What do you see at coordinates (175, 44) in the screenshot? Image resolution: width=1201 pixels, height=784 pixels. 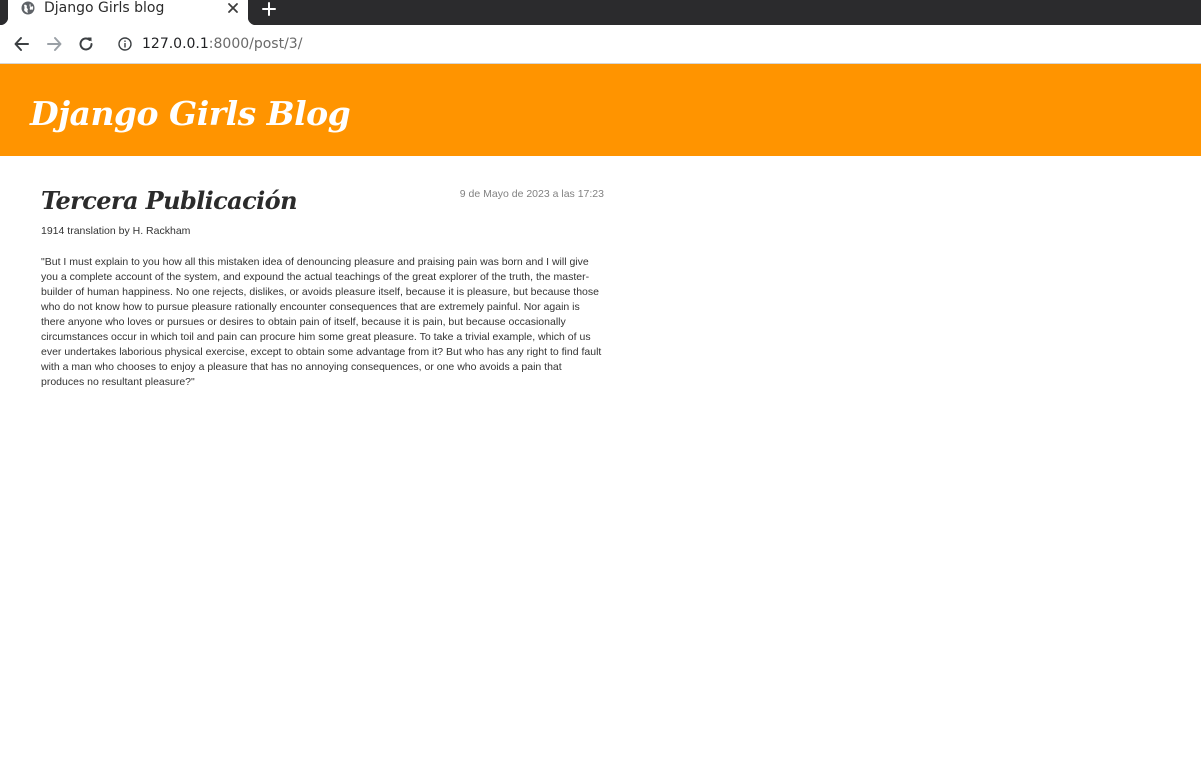 I see `url-host: 127.0.0.1` at bounding box center [175, 44].